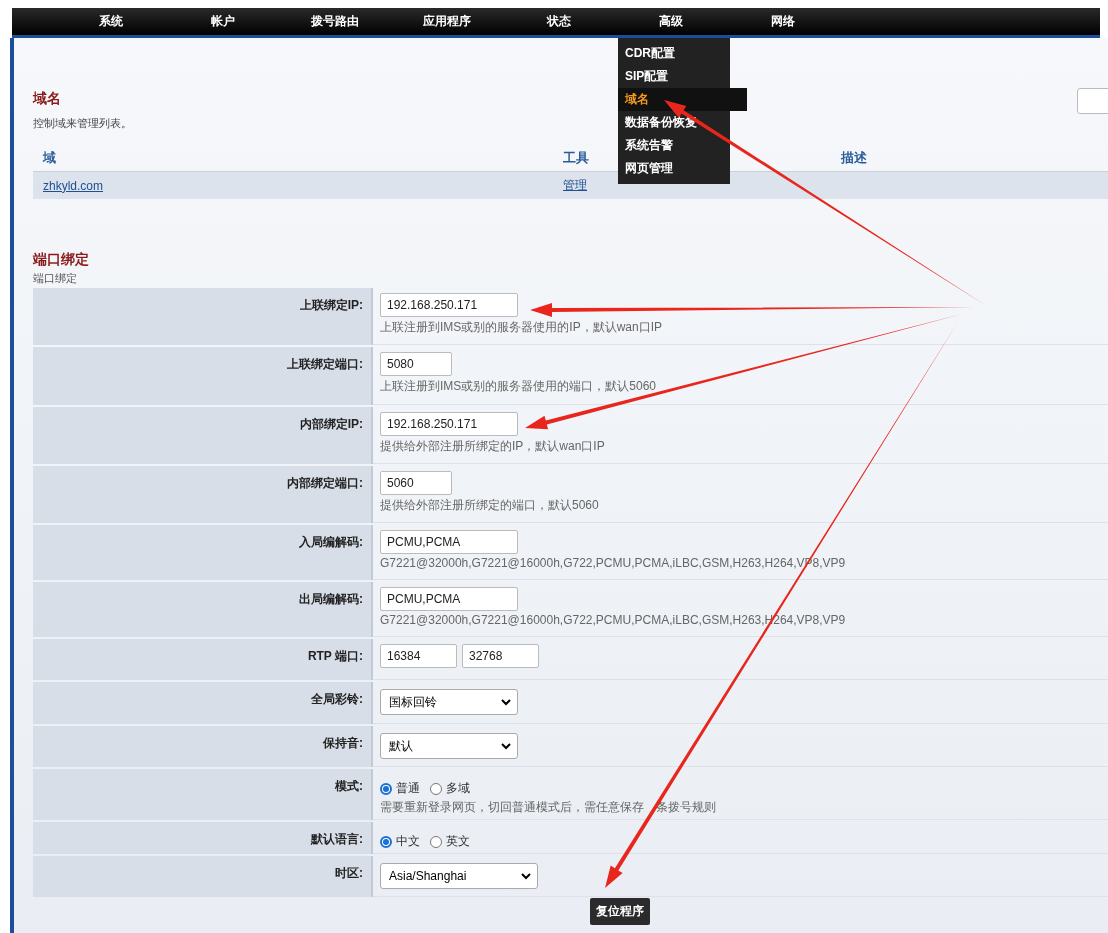 The width and height of the screenshot is (1108, 933). I want to click on input-field: 5080, so click(416, 364).